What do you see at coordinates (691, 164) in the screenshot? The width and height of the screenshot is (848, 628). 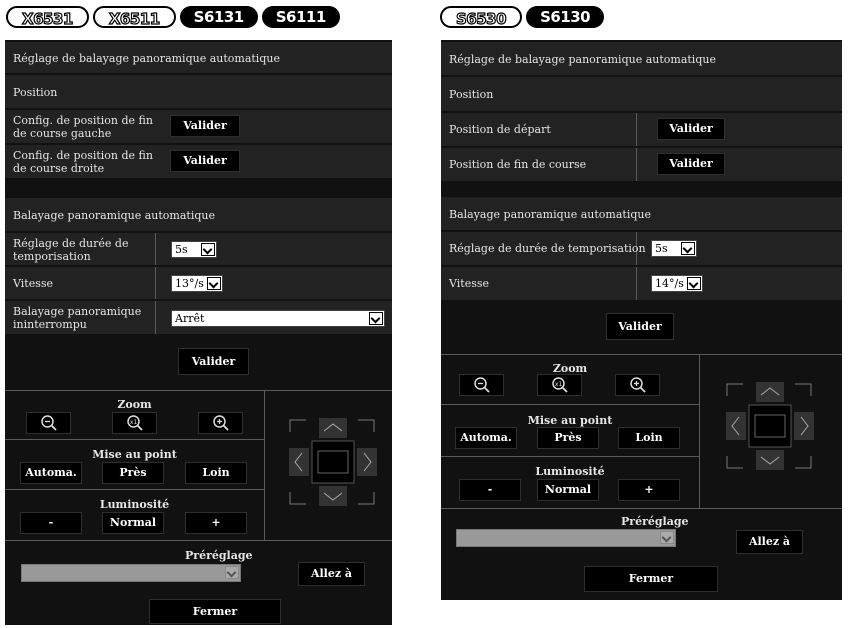 I see `end-apply-button: Valider` at bounding box center [691, 164].